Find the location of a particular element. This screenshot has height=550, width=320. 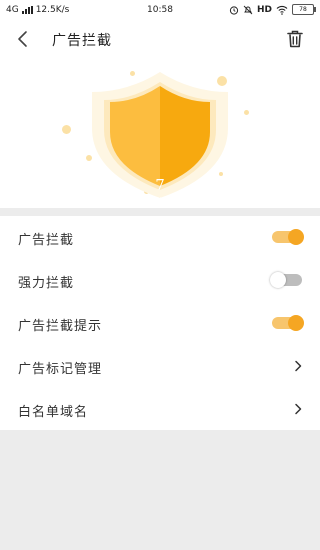

status-bar: 4G 12.5K/s 10:58 HD 78 is located at coordinates (160, 10).